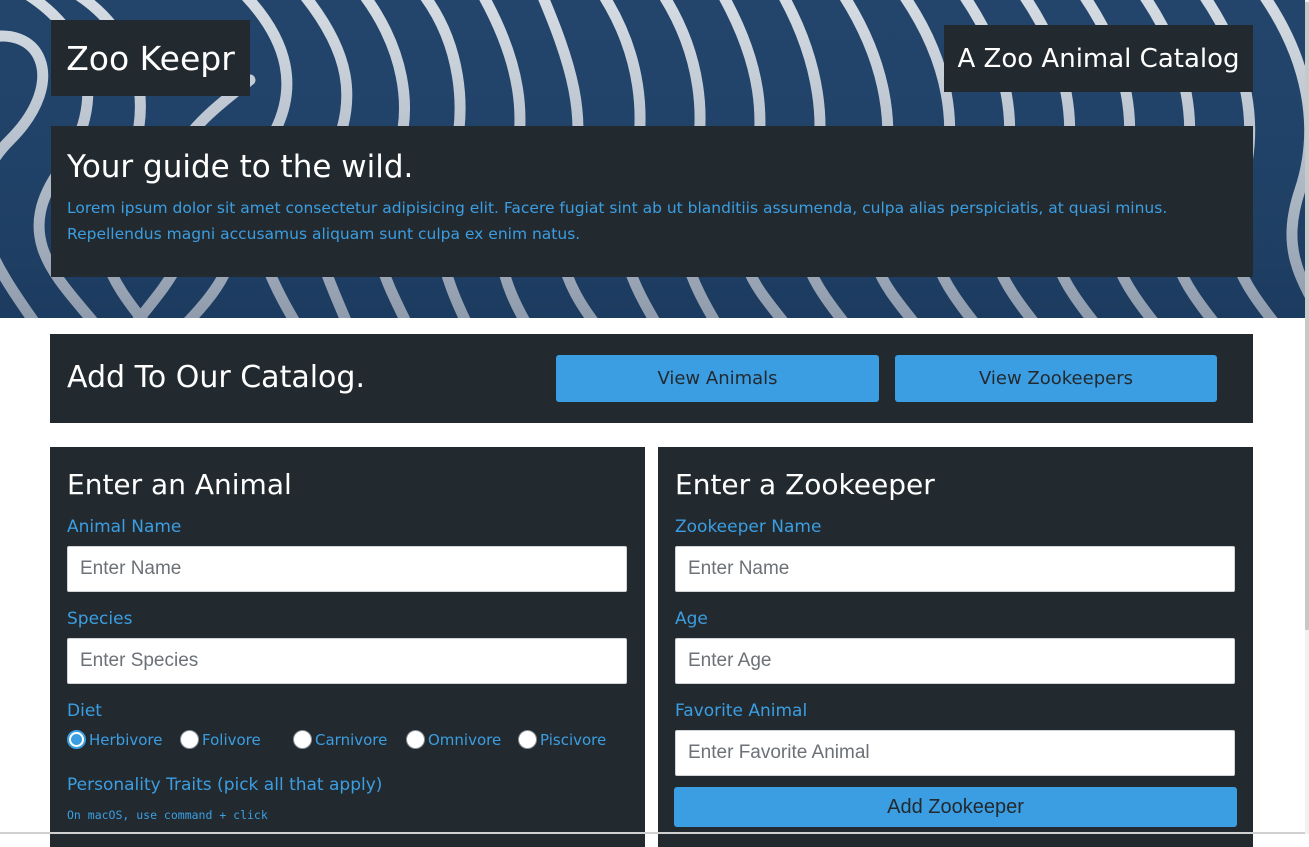  Describe the element at coordinates (167, 815) in the screenshot. I see `traits-hint: On macOS, use command + click` at that location.